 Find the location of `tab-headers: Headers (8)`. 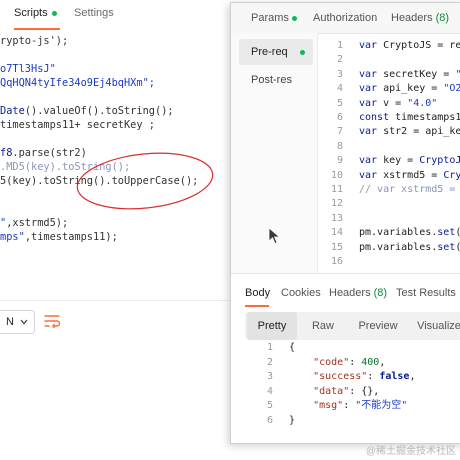

tab-headers: Headers (8) is located at coordinates (420, 18).